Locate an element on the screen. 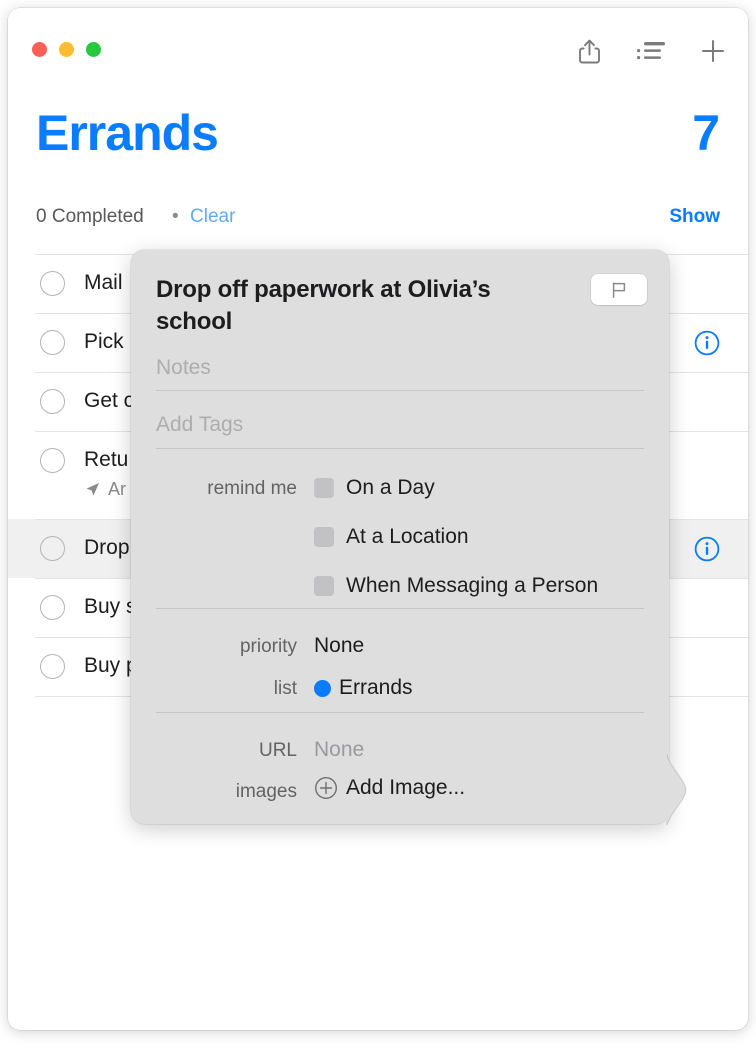  window-toolbar is located at coordinates (651, 51).